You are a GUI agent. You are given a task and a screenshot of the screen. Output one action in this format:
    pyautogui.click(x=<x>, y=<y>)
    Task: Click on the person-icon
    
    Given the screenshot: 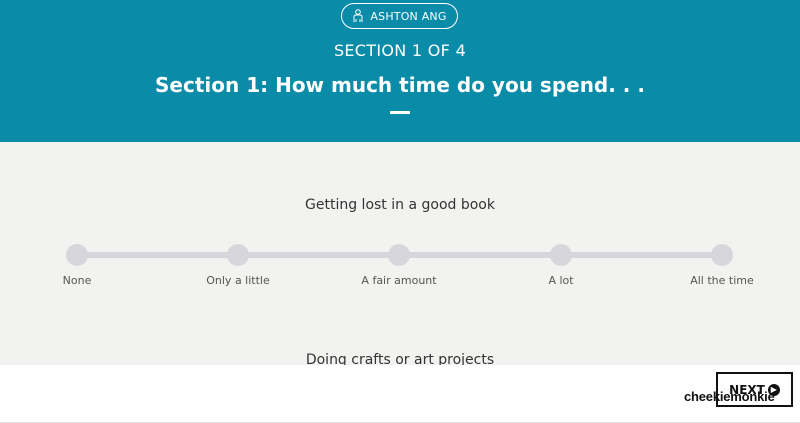 What is the action you would take?
    pyautogui.click(x=358, y=15)
    